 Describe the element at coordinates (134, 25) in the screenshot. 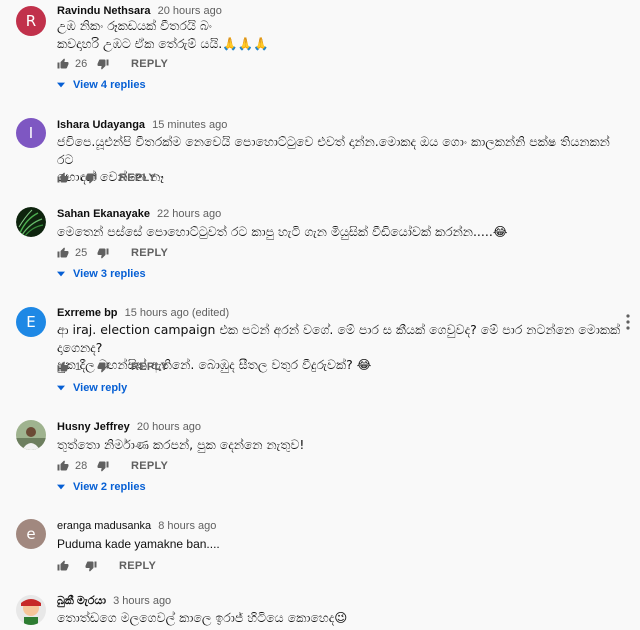

I see `comment-text-line: උඹ නිකං රූකඩයක් වීතරයි බං` at that location.